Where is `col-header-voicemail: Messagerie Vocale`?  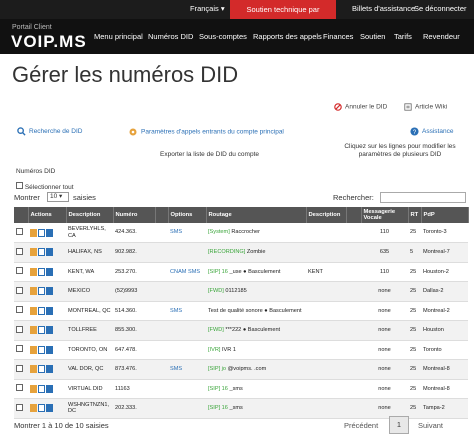
col-header-voicemail: Messagerie Vocale is located at coordinates (385, 215).